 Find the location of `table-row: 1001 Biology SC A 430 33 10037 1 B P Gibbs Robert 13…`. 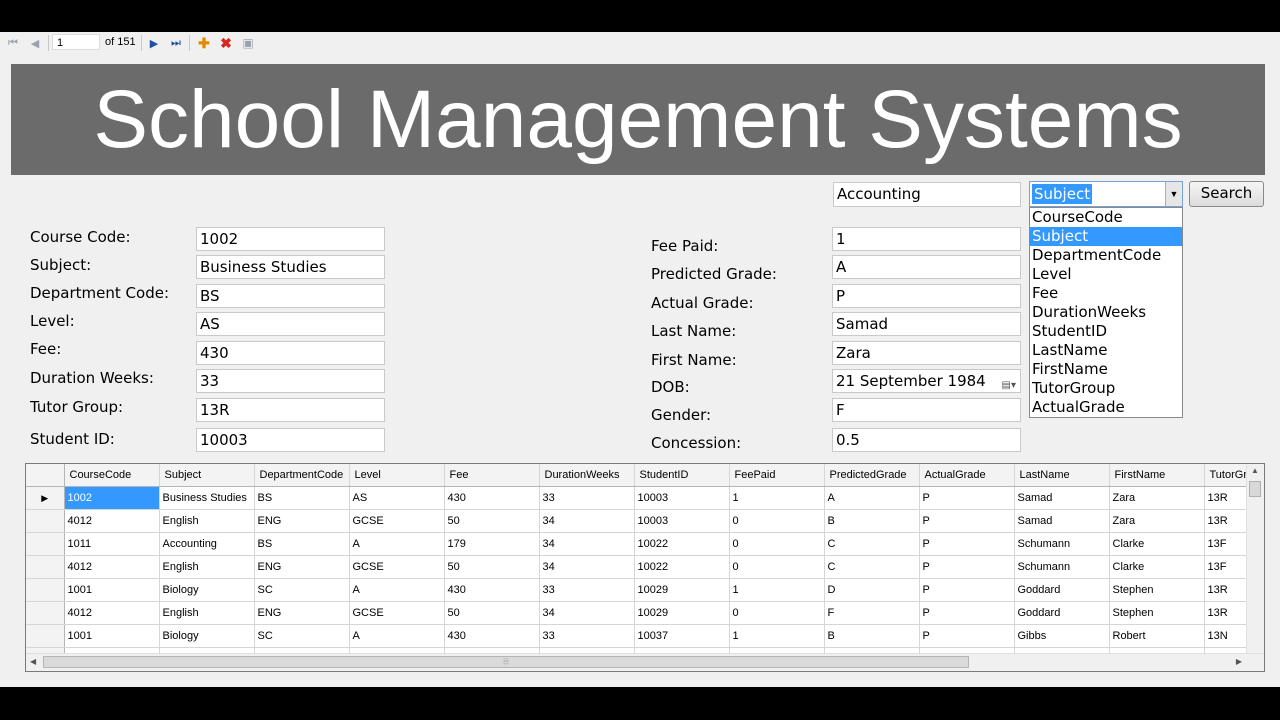

table-row: 1001 Biology SC A 430 33 10037 1 B P Gibbs Robert 13… is located at coordinates (645, 636).